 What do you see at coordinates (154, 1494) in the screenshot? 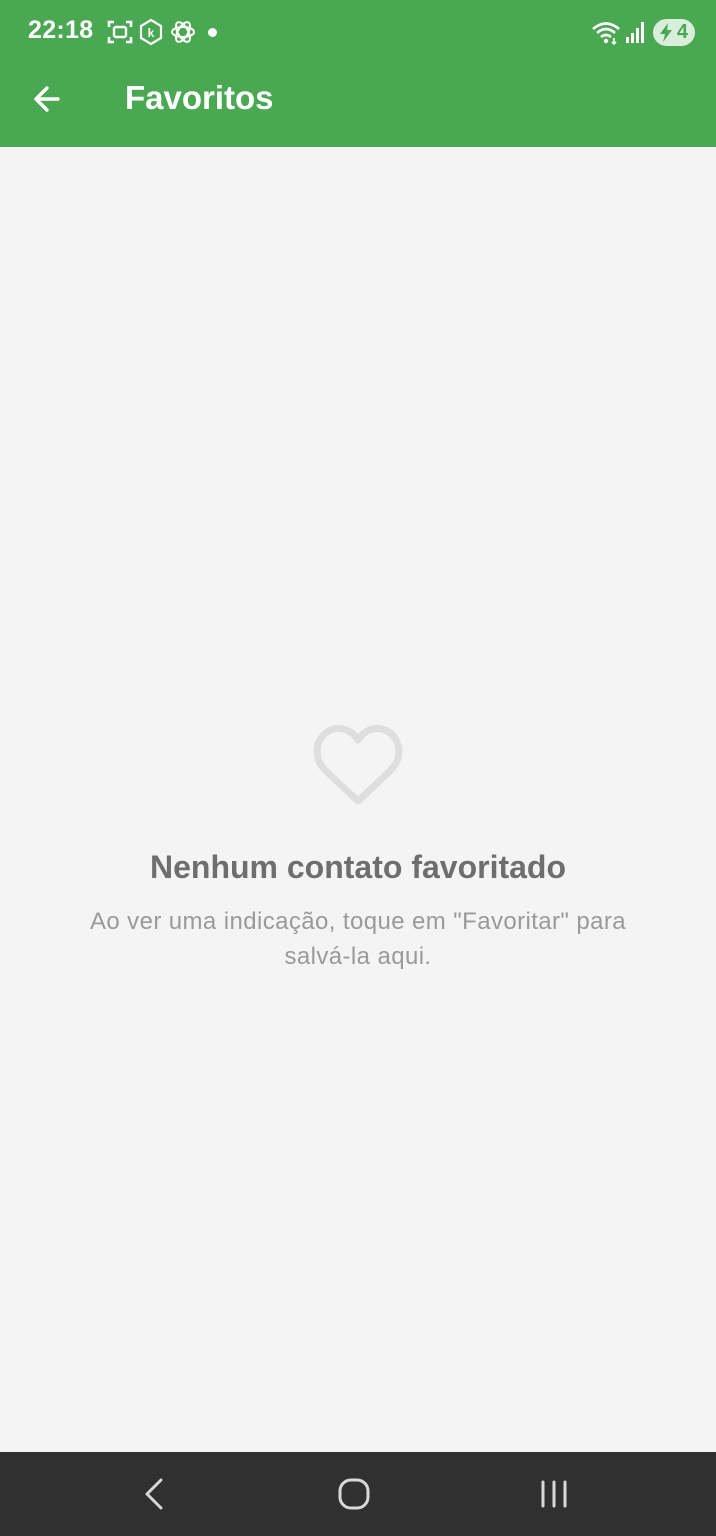
I see `back-icon` at bounding box center [154, 1494].